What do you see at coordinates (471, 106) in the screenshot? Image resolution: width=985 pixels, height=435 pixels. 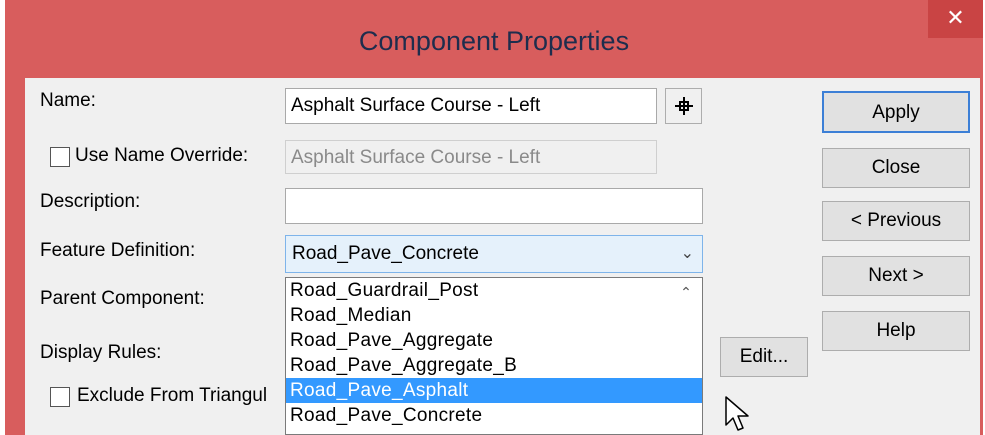 I see `name-field: Asphalt Surface Course - Left` at bounding box center [471, 106].